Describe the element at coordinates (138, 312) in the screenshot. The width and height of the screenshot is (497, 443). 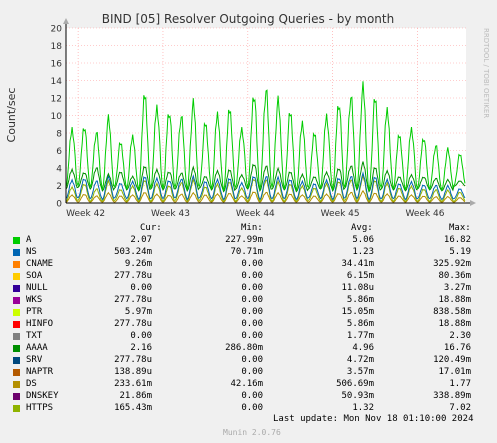
I see `legend-cur-value: 5.97m` at that location.